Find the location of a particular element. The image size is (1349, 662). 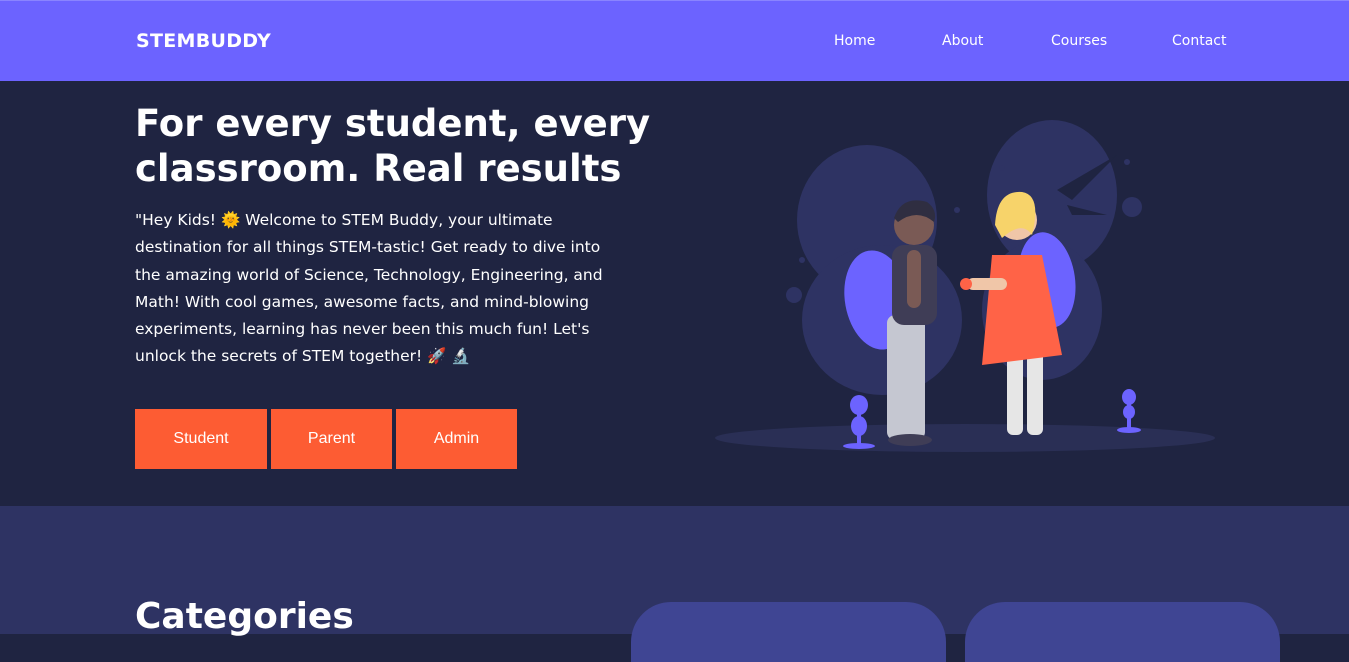

nav-link-about: About is located at coordinates (962, 41).